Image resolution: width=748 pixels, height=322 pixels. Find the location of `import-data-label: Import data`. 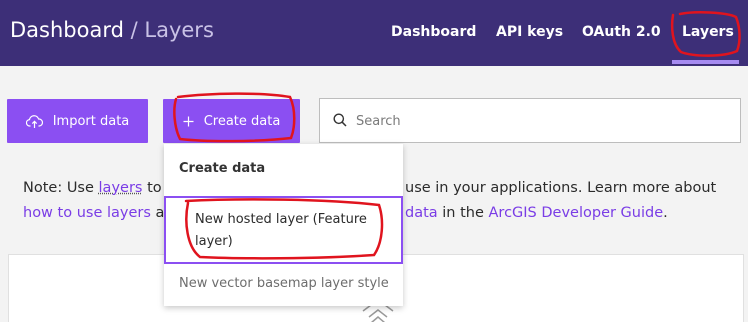

import-data-label: Import data is located at coordinates (91, 121).